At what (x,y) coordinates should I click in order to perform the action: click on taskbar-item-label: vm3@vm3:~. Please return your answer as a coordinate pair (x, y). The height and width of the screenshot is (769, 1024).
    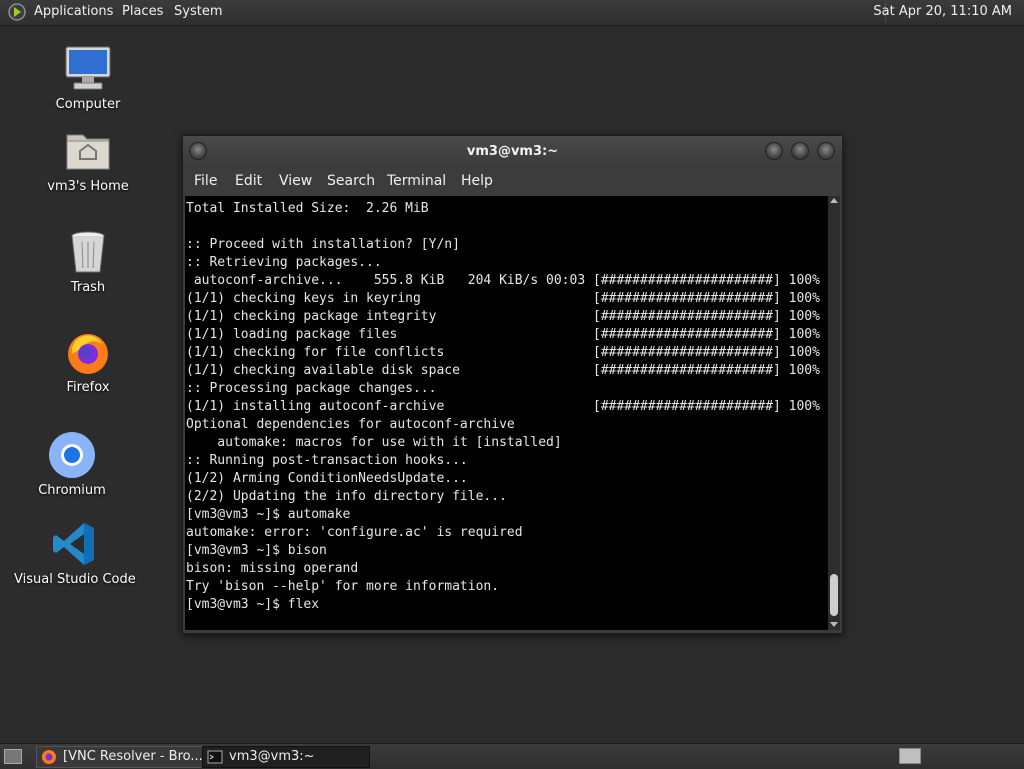
    Looking at the image, I should click on (272, 756).